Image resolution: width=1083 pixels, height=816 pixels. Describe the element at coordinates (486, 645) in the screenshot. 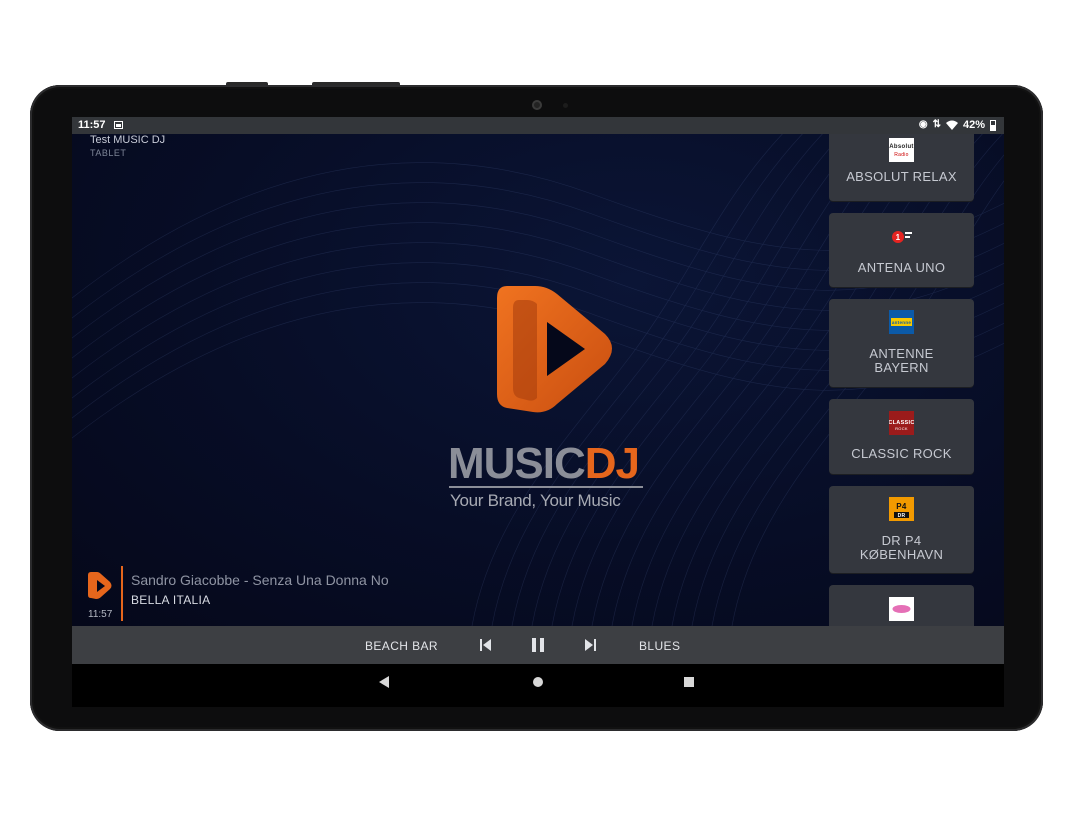

I see `skip-previous-icon` at that location.